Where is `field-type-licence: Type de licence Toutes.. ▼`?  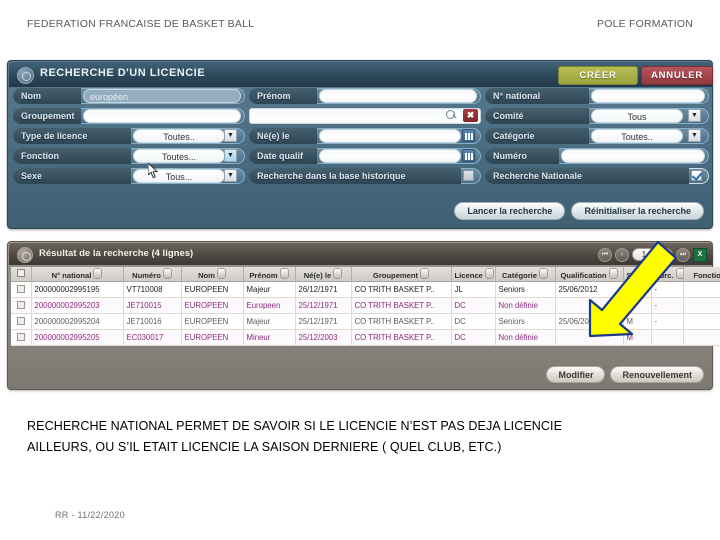 field-type-licence: Type de licence Toutes.. ▼ is located at coordinates (129, 136).